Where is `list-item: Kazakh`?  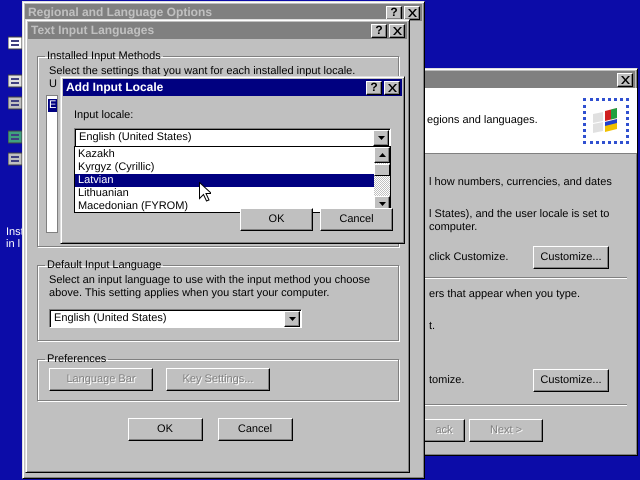
list-item: Kazakh is located at coordinates (224, 154).